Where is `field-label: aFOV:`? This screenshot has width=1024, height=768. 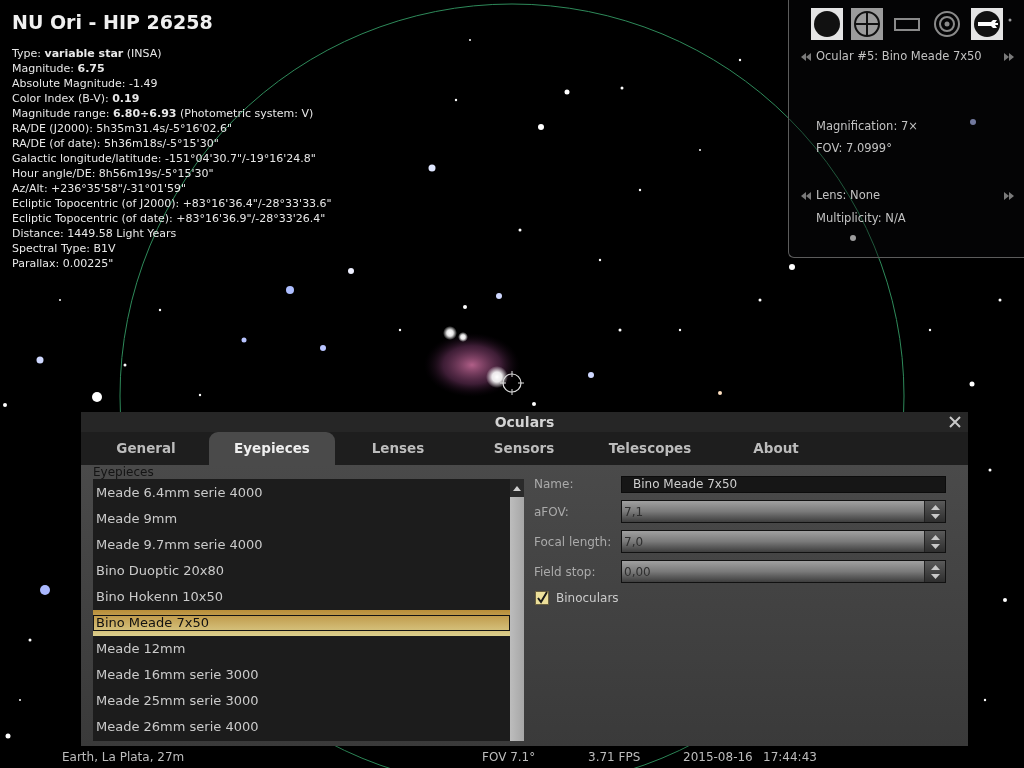
field-label: aFOV: is located at coordinates (552, 512).